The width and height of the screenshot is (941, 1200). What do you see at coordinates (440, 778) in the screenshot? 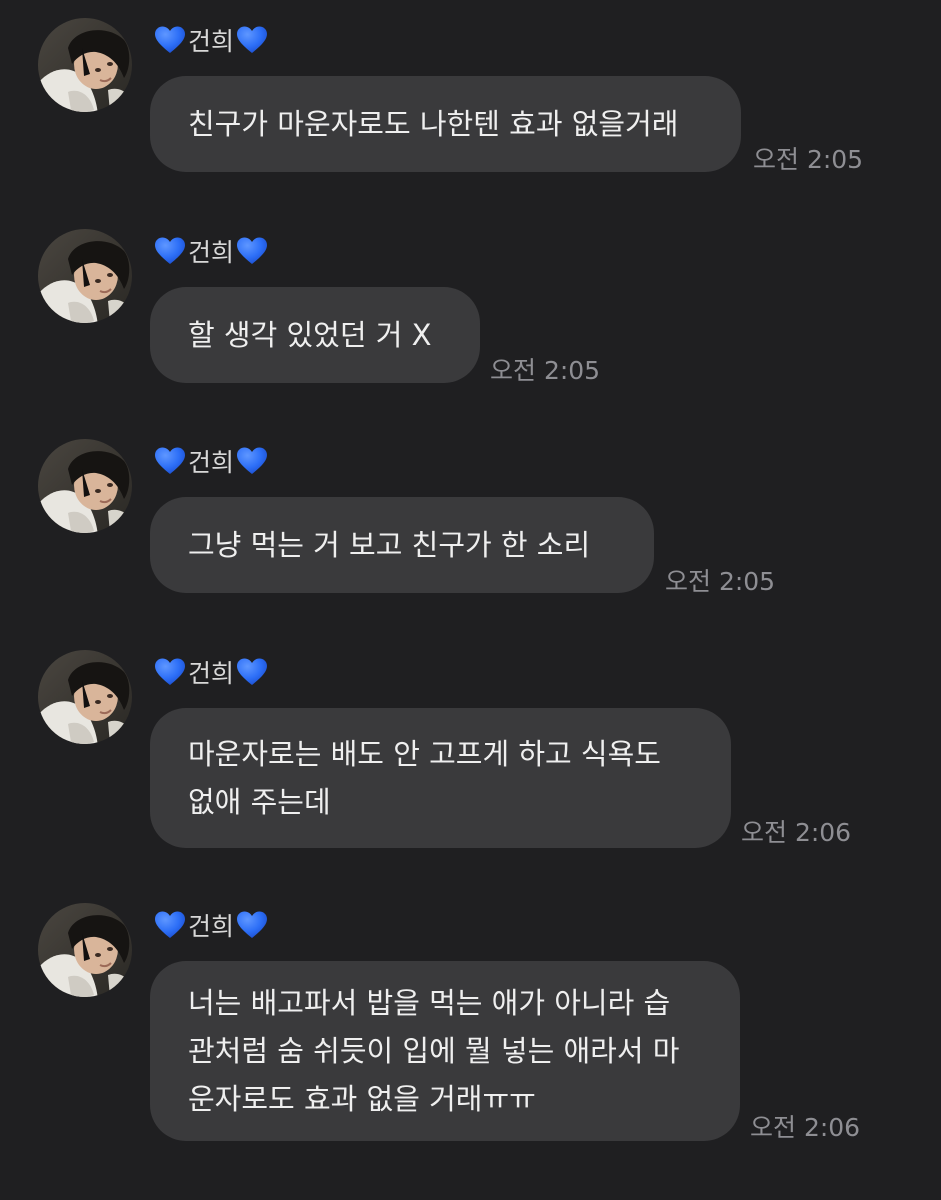
I see `message-bubble: 마운자로는 배도 안 고프게 하고 식욕도 없애 주는데` at bounding box center [440, 778].